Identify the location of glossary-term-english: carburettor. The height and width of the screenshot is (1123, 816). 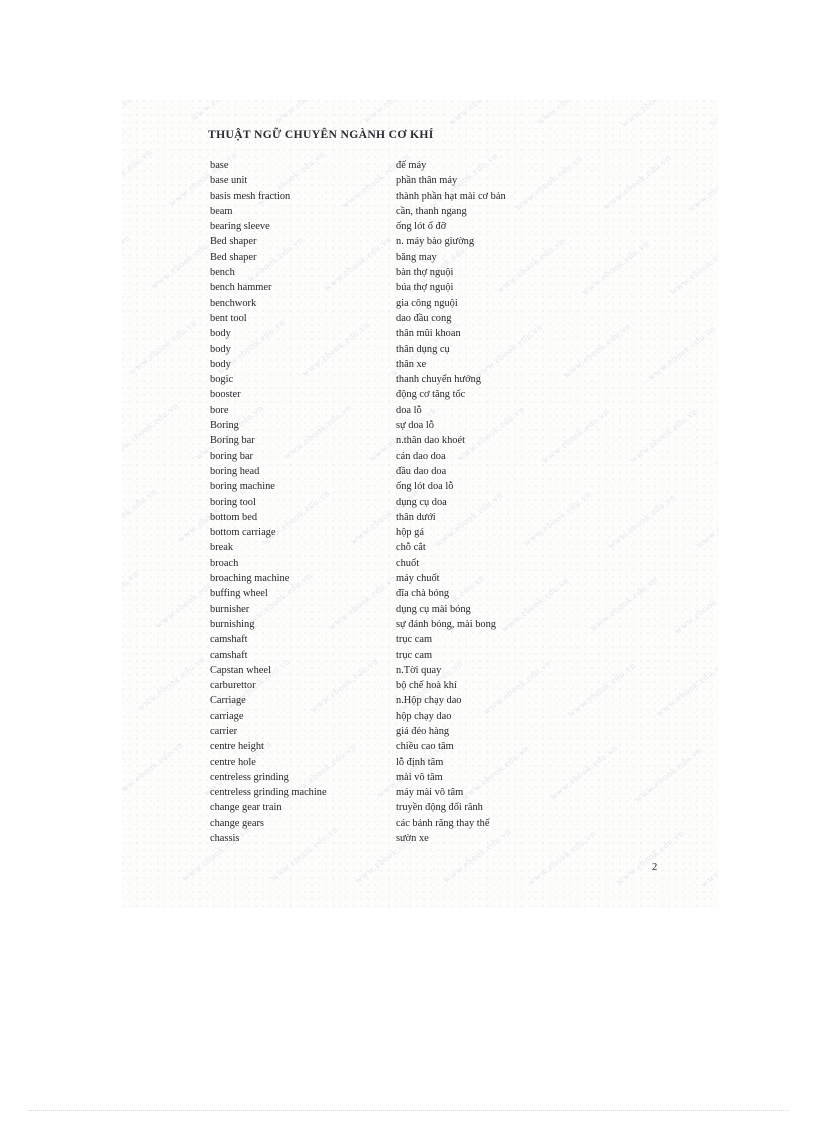
(233, 686).